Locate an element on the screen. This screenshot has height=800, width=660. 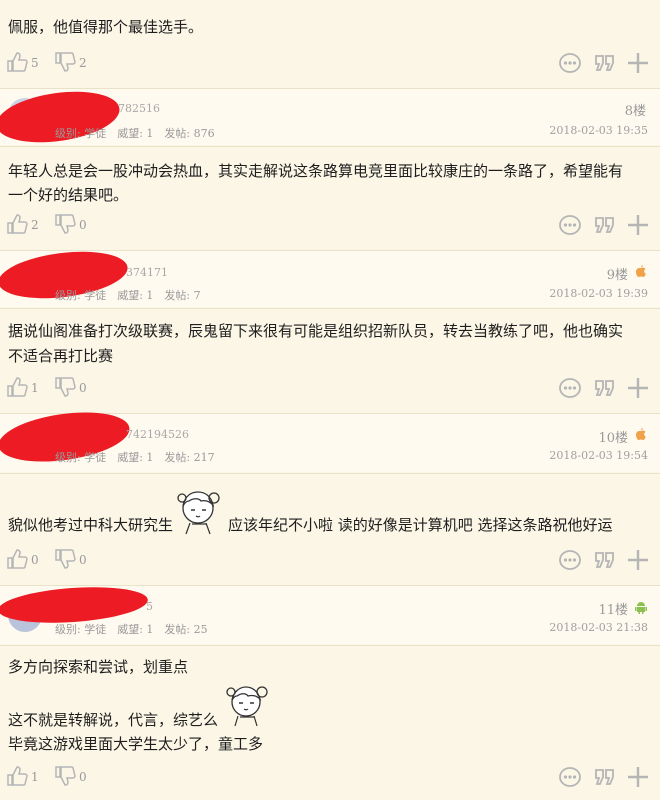
user-meta: 级别: 学徒 威望: 1 发帖: 7 is located at coordinates (128, 295).